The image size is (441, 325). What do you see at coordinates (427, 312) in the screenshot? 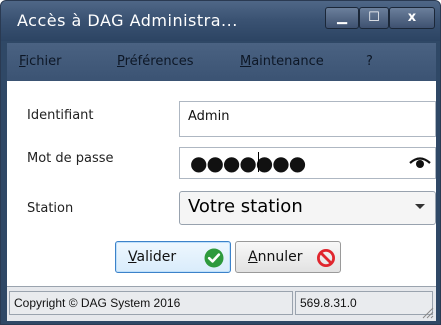
I see `resize-grip-icon` at bounding box center [427, 312].